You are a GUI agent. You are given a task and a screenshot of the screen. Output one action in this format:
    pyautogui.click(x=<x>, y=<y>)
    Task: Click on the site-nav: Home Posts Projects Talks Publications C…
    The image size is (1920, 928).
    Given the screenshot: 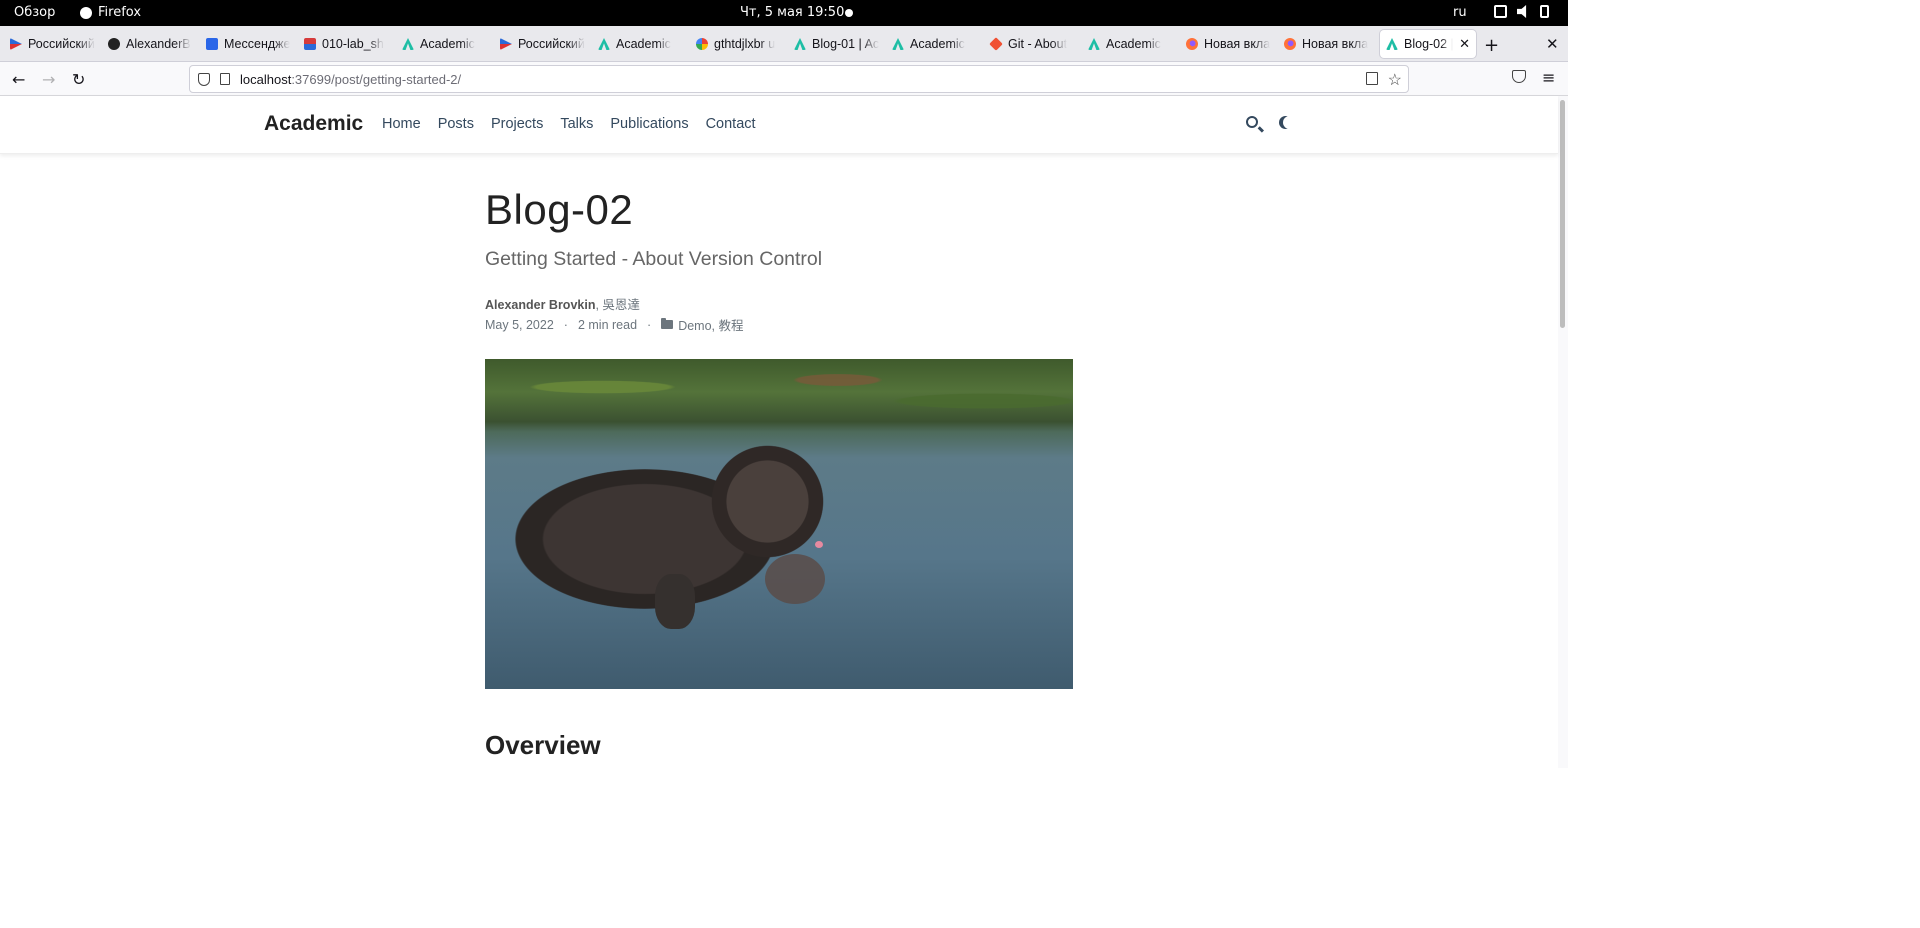 What is the action you would take?
    pyautogui.click(x=569, y=124)
    